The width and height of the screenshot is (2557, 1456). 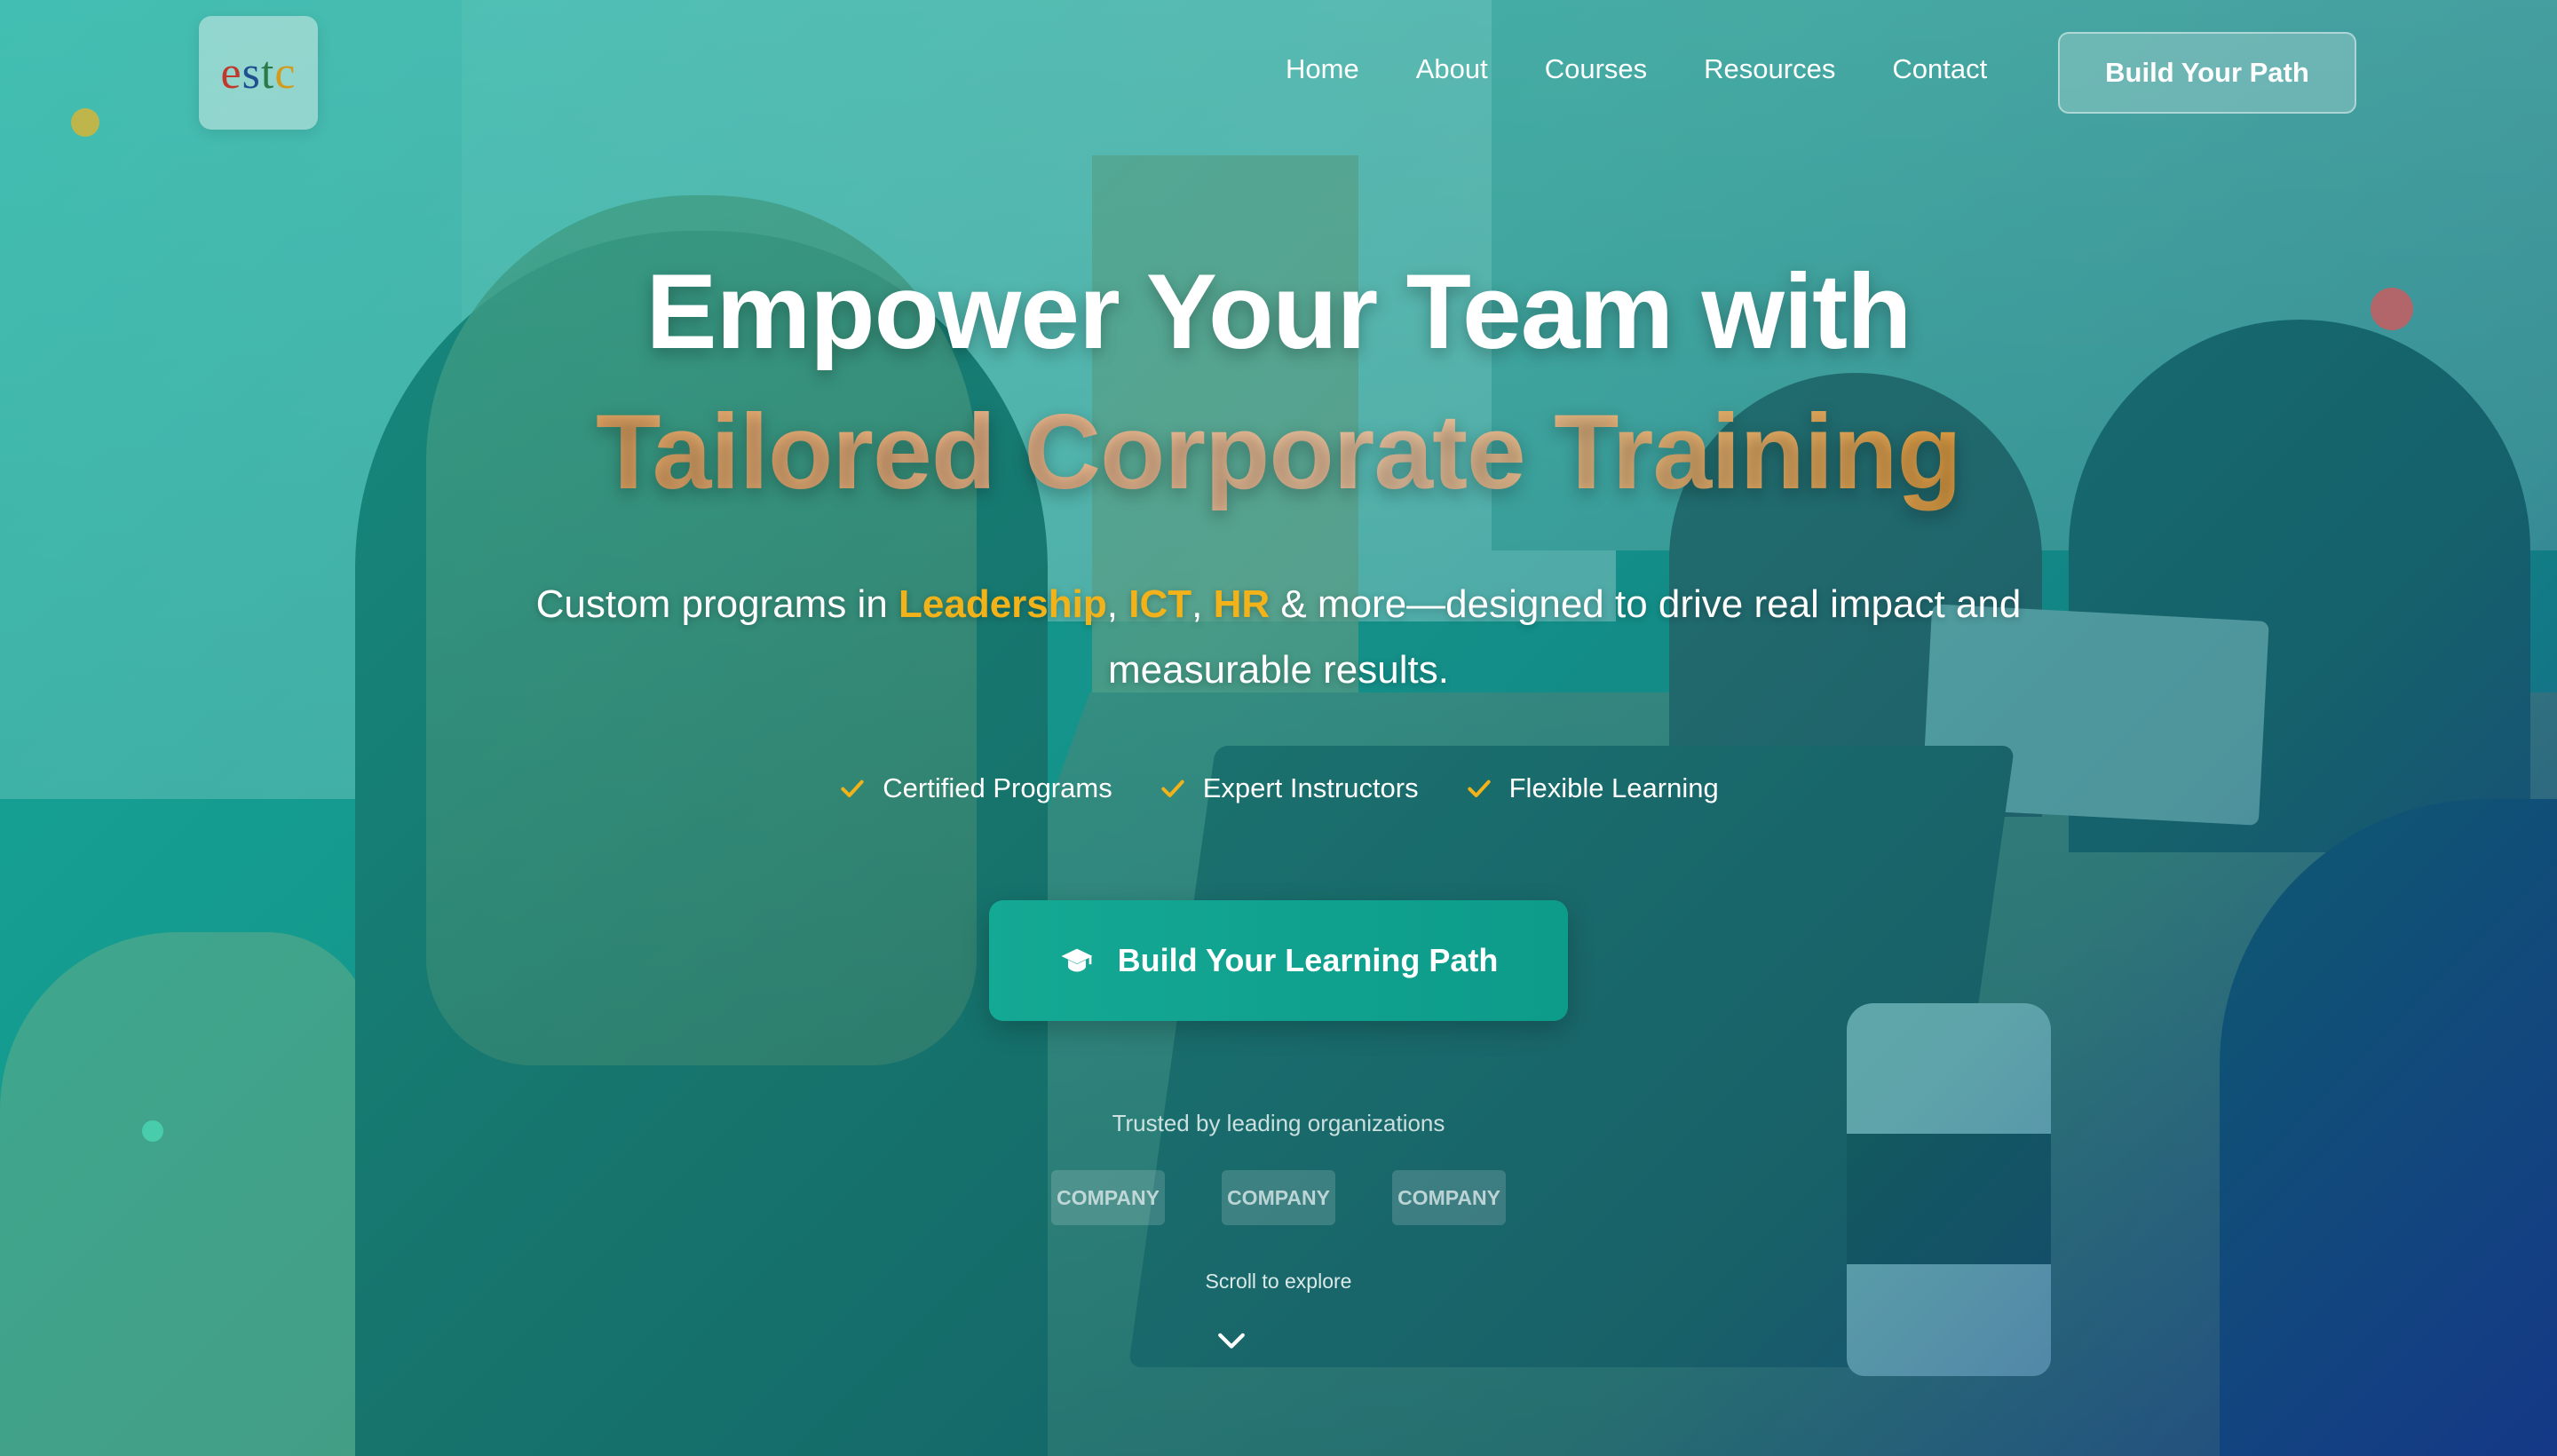 I want to click on hero-title-line1: Empower Your Team with, so click(x=1278, y=311).